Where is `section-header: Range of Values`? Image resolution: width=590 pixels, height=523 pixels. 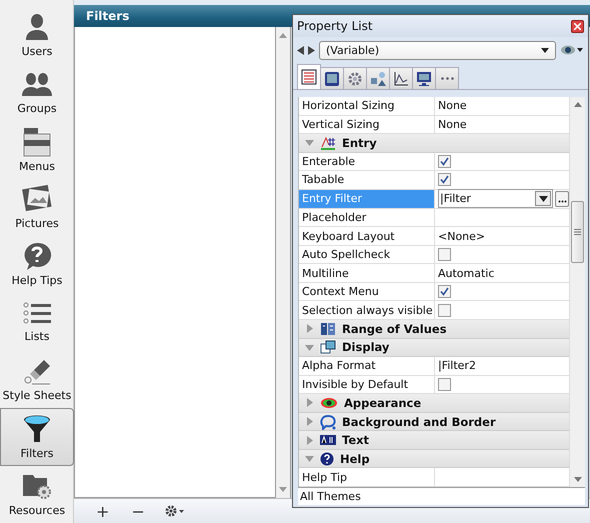 section-header: Range of Values is located at coordinates (434, 329).